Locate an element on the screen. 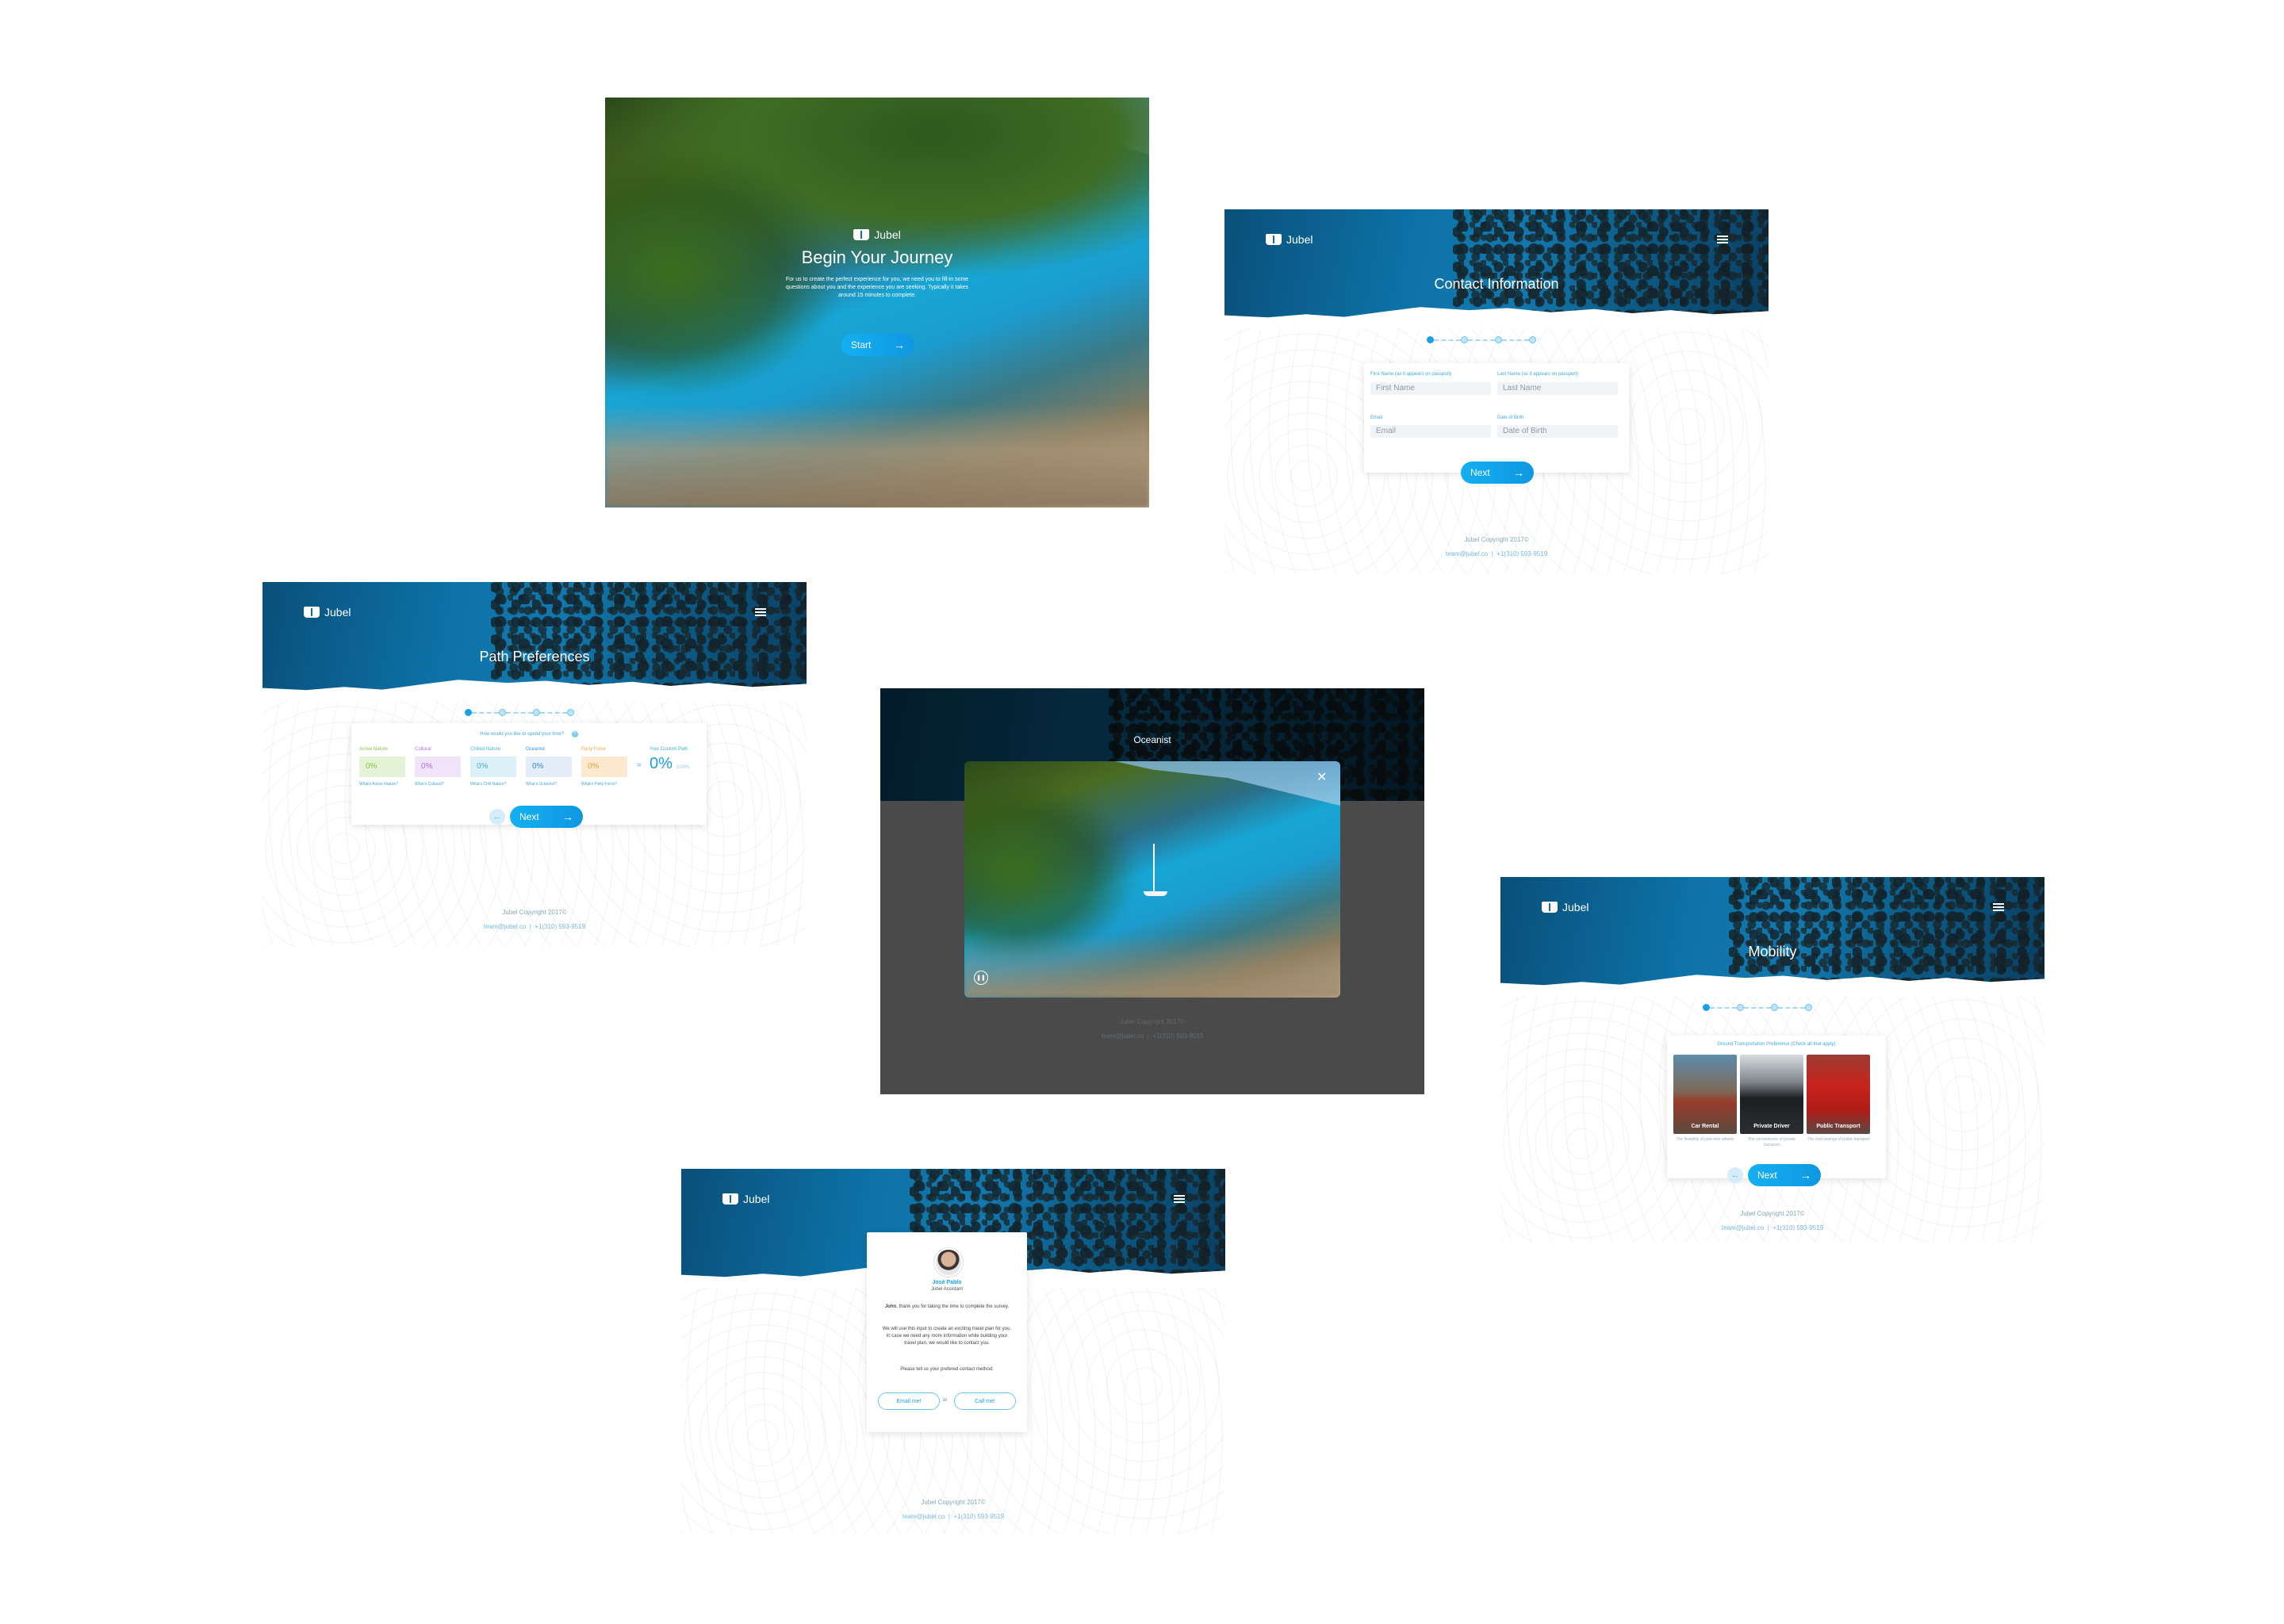 This screenshot has height=1624, width=2284. user-name: John is located at coordinates (890, 1306).